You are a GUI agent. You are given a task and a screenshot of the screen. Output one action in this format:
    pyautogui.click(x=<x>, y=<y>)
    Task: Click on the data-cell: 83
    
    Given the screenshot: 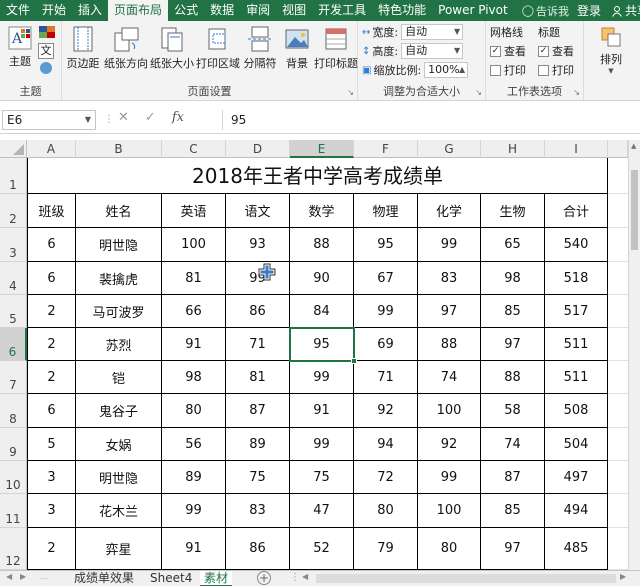 What is the action you would take?
    pyautogui.click(x=449, y=278)
    